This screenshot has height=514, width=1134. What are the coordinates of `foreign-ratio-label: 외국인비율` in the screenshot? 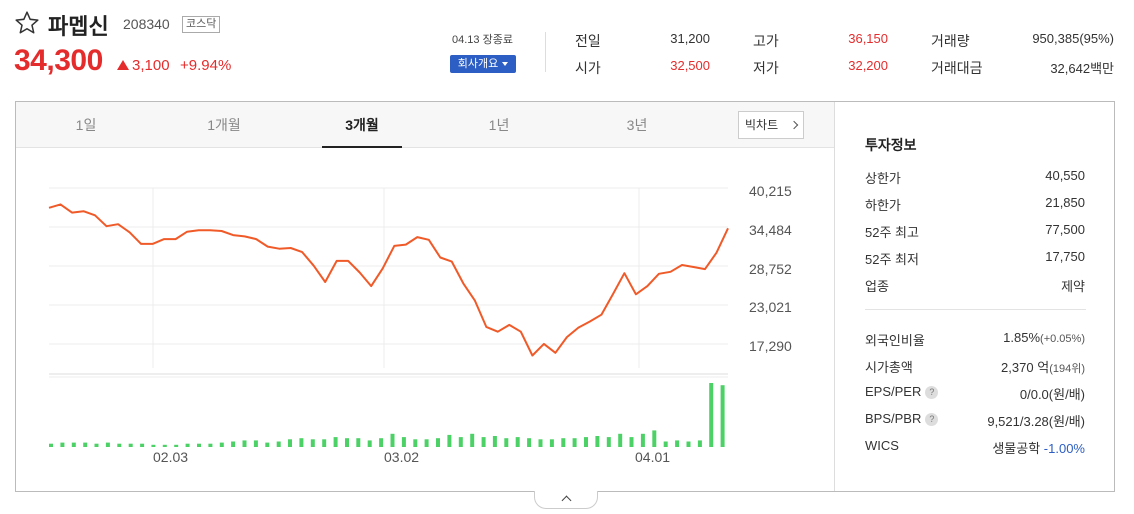 It's located at (895, 340).